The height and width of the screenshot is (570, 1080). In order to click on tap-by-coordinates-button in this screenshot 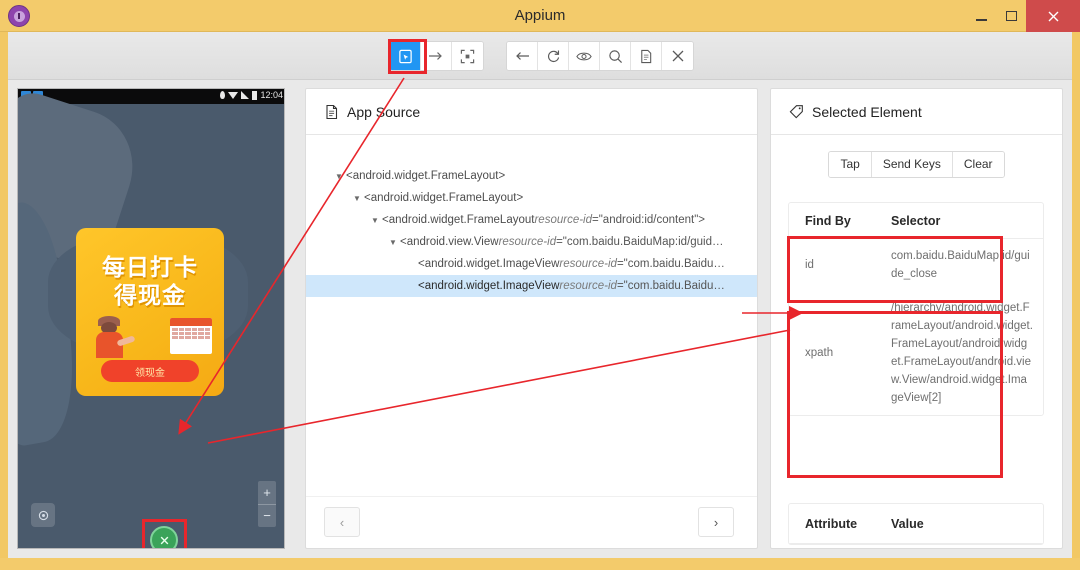, I will do `click(467, 56)`.